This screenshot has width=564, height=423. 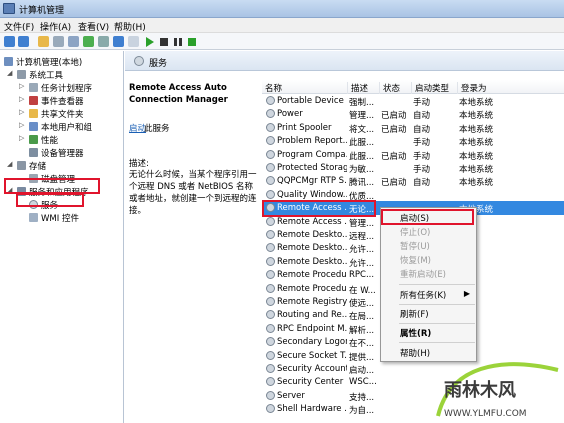 What do you see at coordinates (413, 168) in the screenshot?
I see `service-row: Protected Storage 为敏... 手动 本地系统` at bounding box center [413, 168].